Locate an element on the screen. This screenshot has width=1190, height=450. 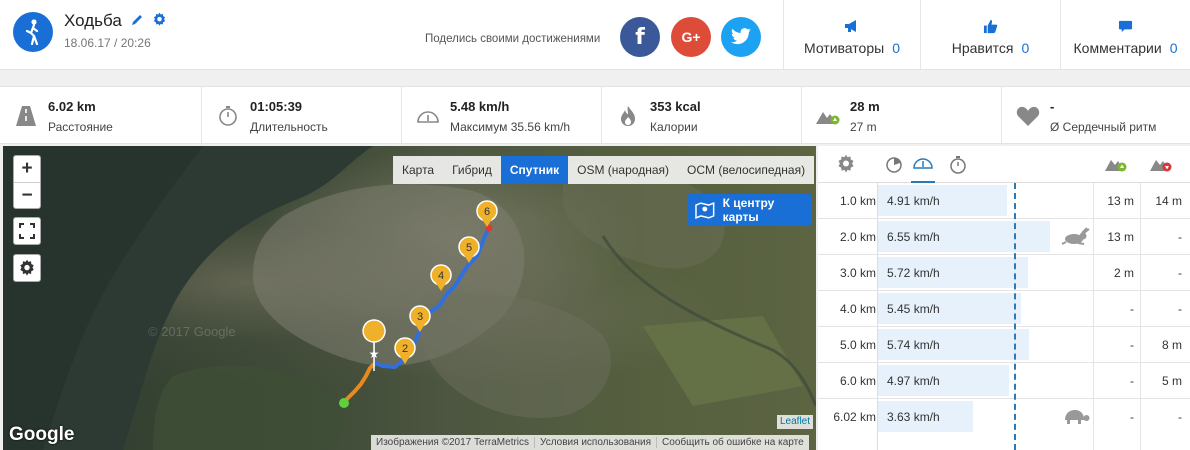
route-track-start is located at coordinates (359, 383).